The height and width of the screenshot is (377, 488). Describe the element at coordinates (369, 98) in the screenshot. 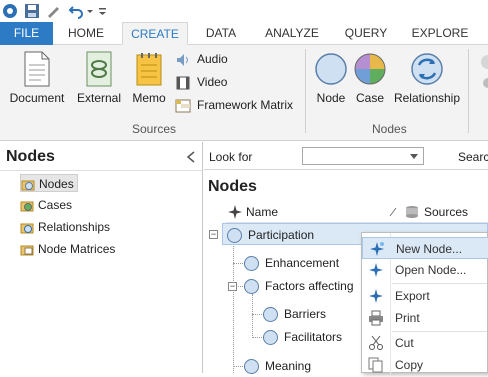

I see `case-label: Case` at that location.